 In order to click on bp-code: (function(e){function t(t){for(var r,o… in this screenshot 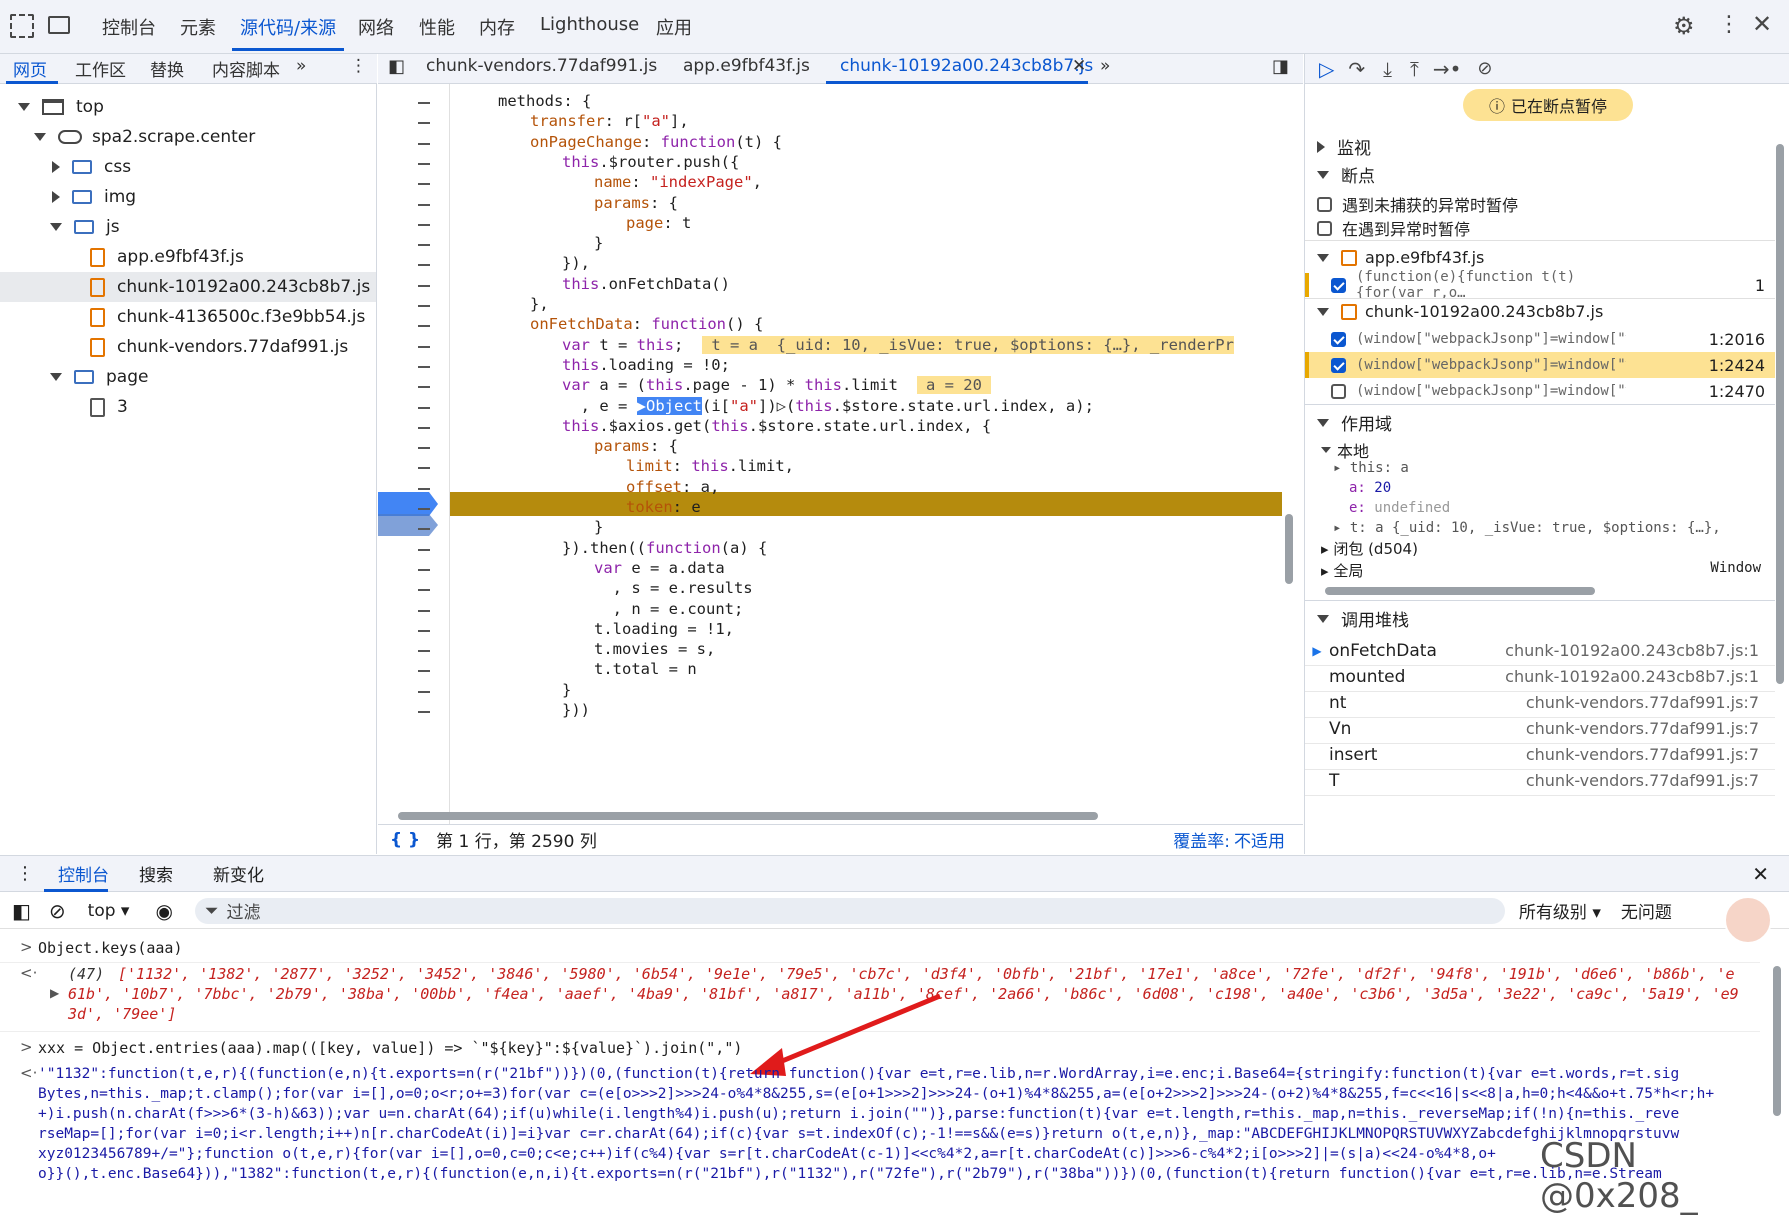, I will do `click(1466, 285)`.